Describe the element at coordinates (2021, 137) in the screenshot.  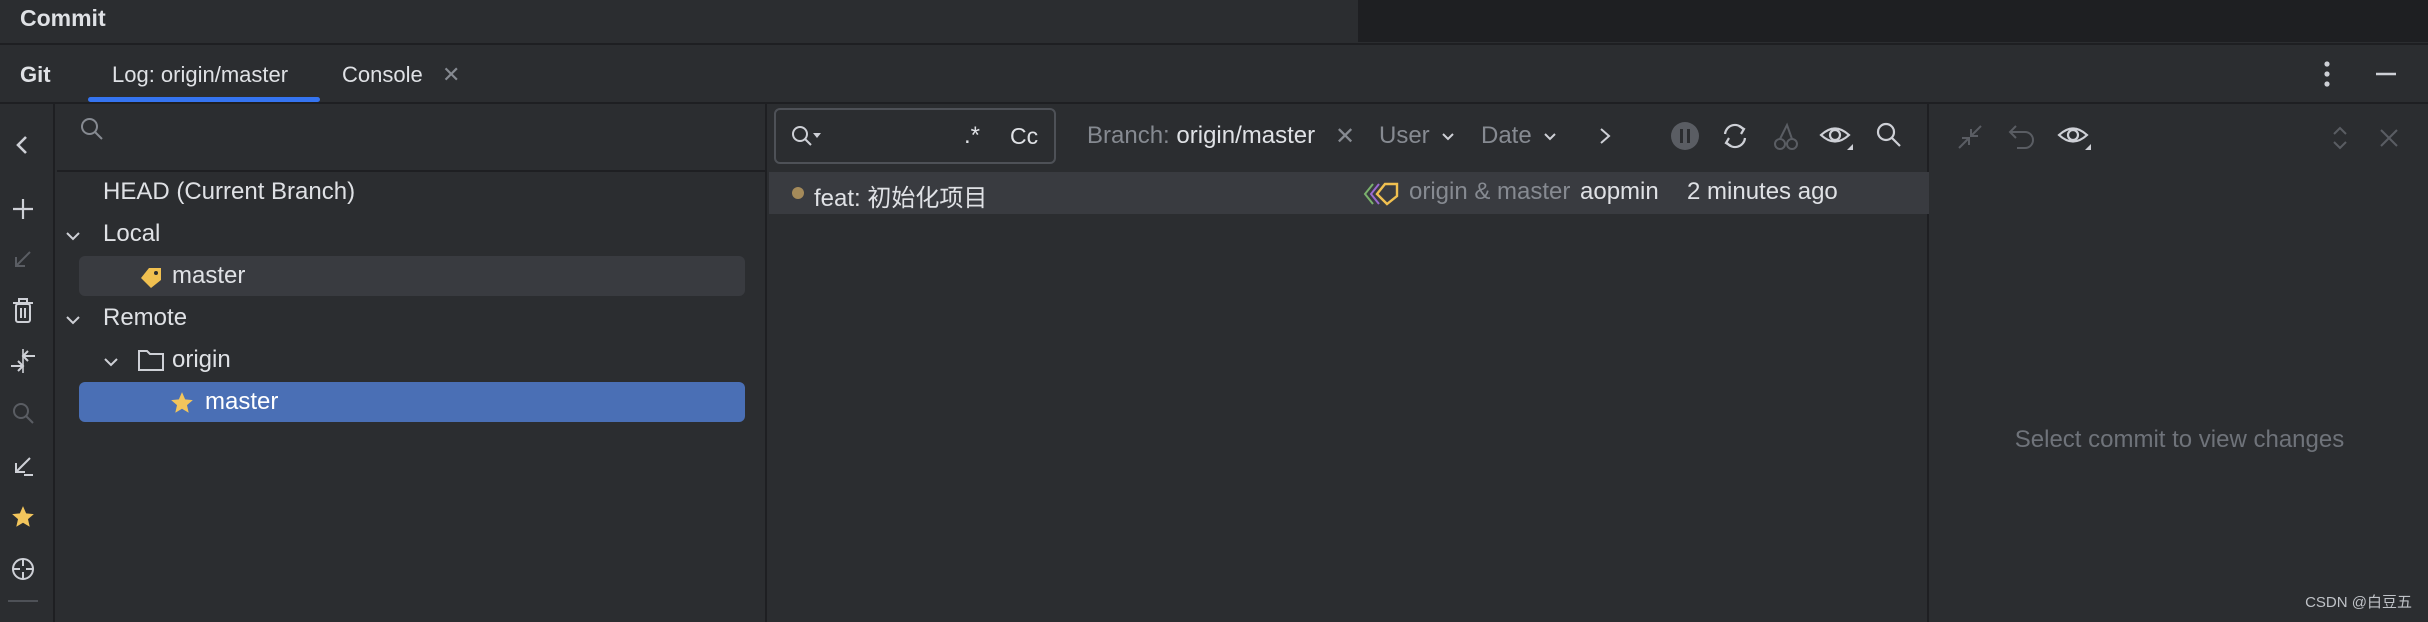
I see `revert-icon` at that location.